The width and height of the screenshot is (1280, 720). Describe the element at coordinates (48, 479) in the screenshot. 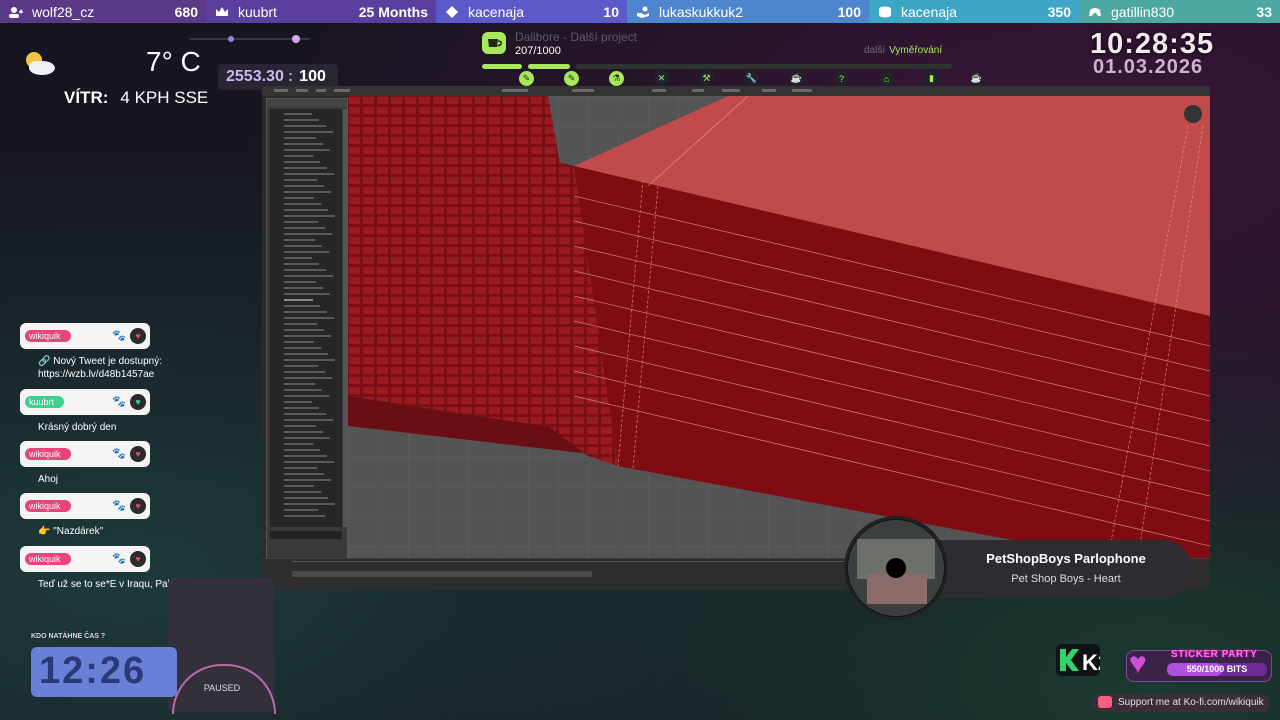

I see `chat-text: Ahoj` at that location.